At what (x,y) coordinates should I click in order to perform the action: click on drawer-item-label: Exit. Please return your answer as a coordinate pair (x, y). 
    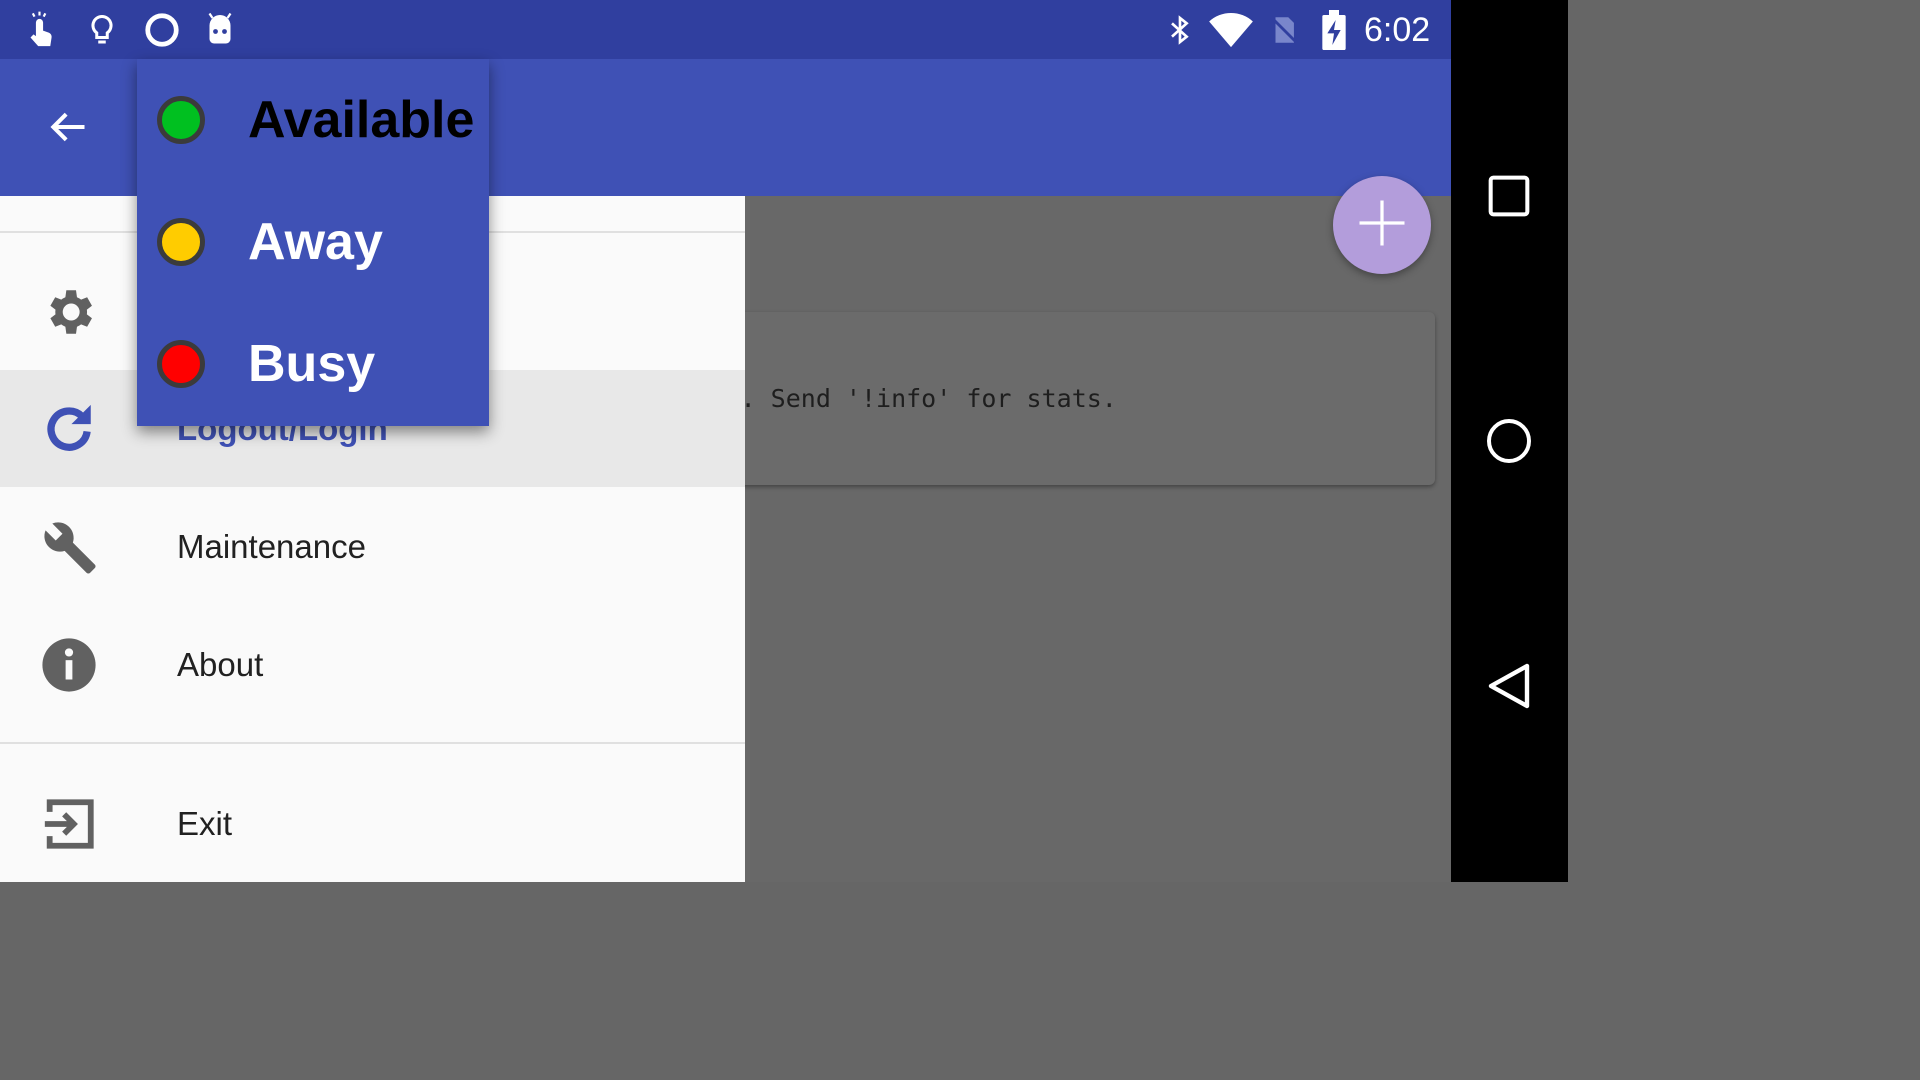
    Looking at the image, I should click on (205, 823).